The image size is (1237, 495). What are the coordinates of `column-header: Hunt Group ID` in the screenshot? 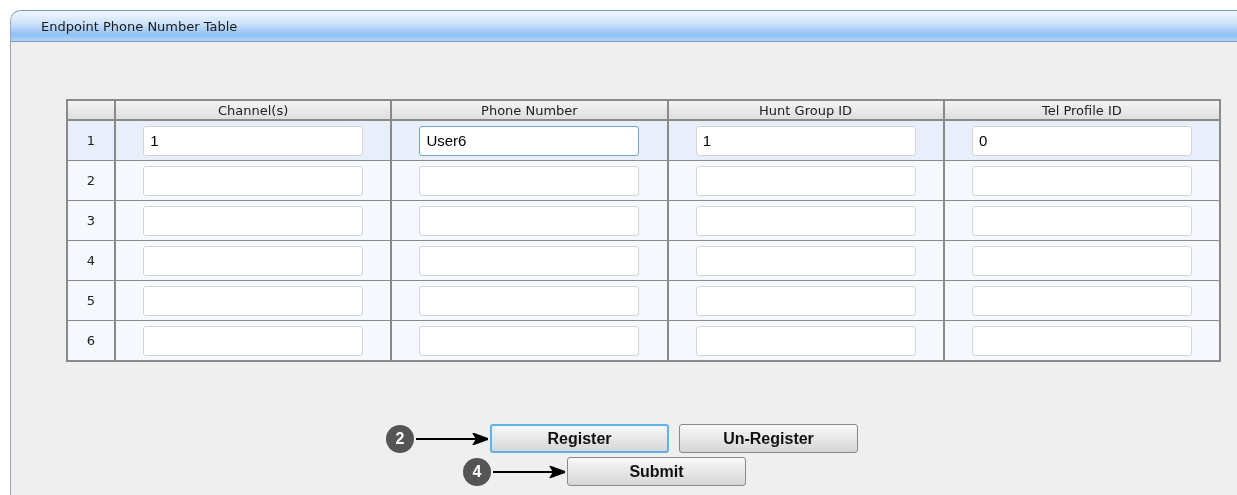 It's located at (805, 110).